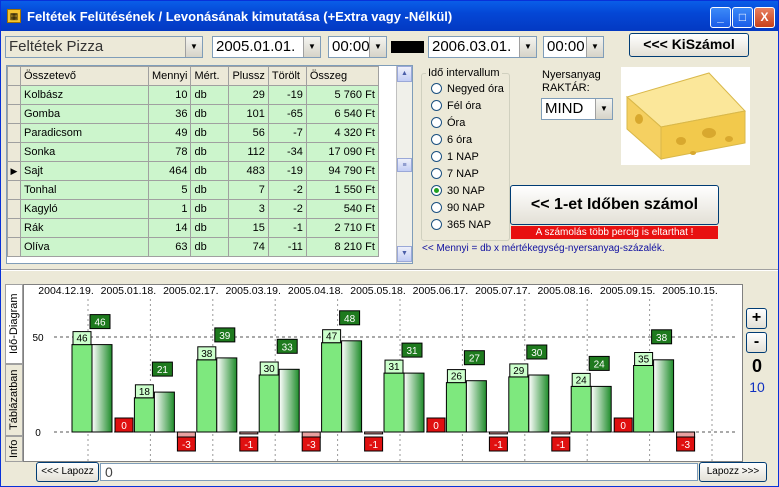  Describe the element at coordinates (84, 76) in the screenshot. I see `col-header-ingredient: Összetevő` at that location.